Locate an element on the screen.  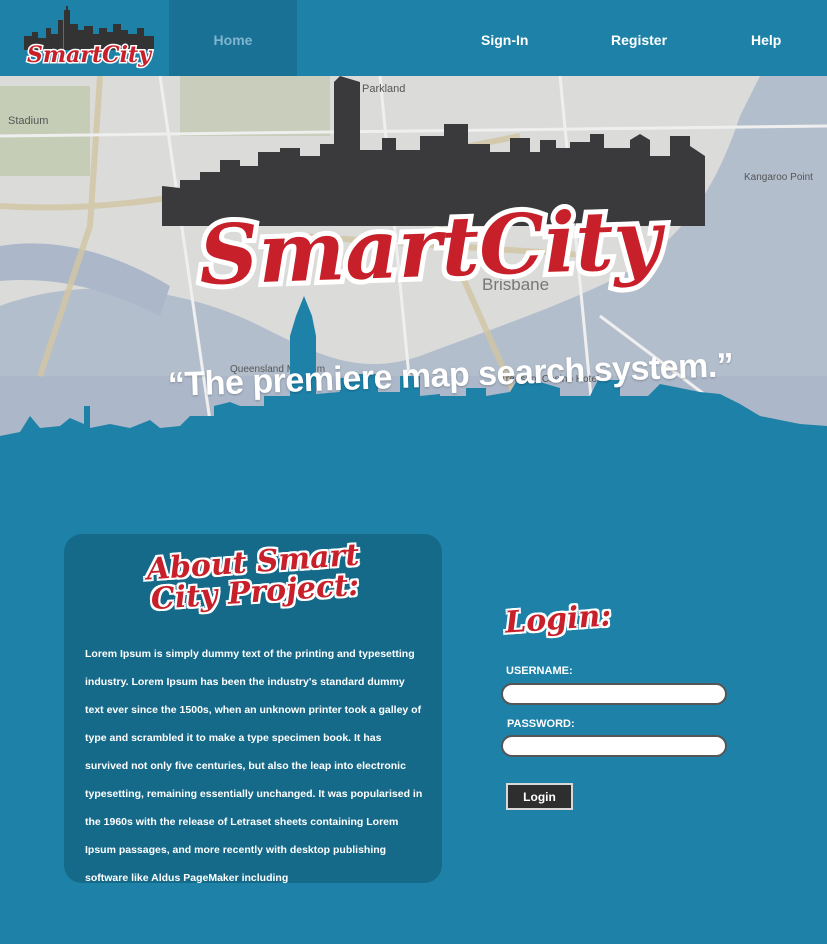
nav-signin: Sign-In is located at coordinates (504, 38).